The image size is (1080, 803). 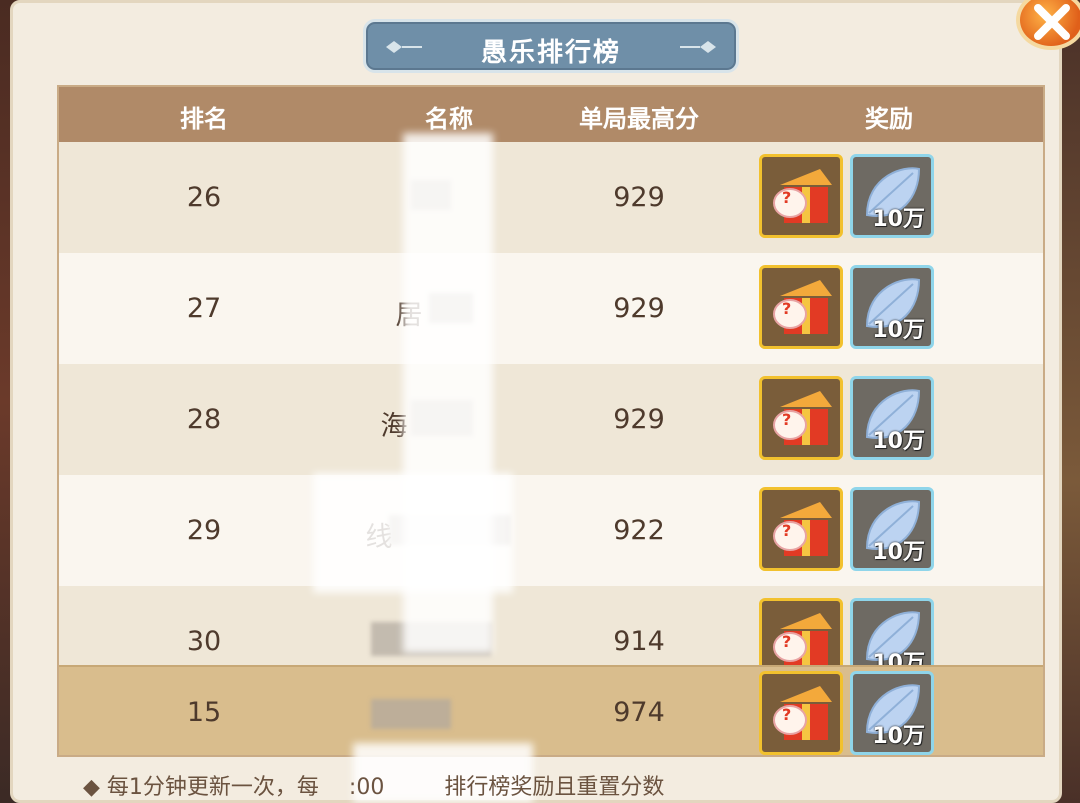 I want to click on rank-cell: 15, so click(x=204, y=712).